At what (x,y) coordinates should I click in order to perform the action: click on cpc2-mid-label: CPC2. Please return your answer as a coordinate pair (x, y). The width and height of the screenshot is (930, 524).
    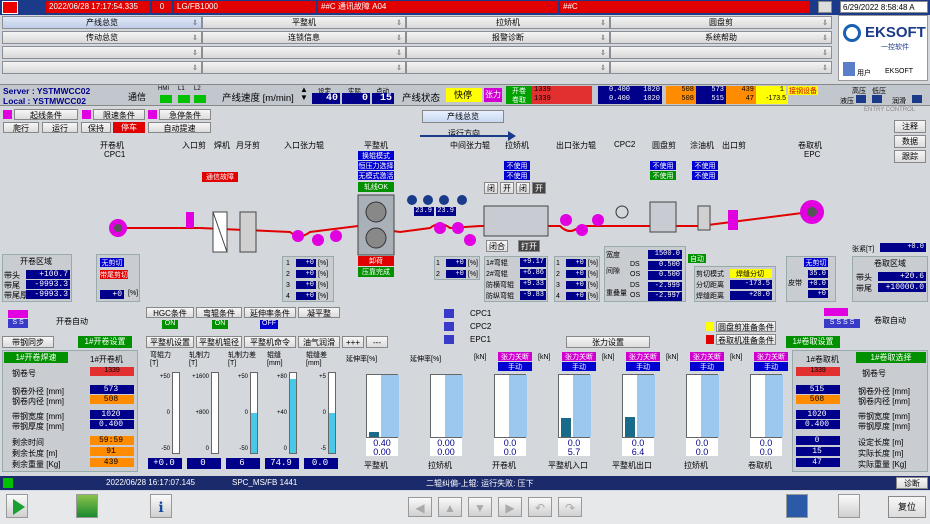
    Looking at the image, I should click on (481, 326).